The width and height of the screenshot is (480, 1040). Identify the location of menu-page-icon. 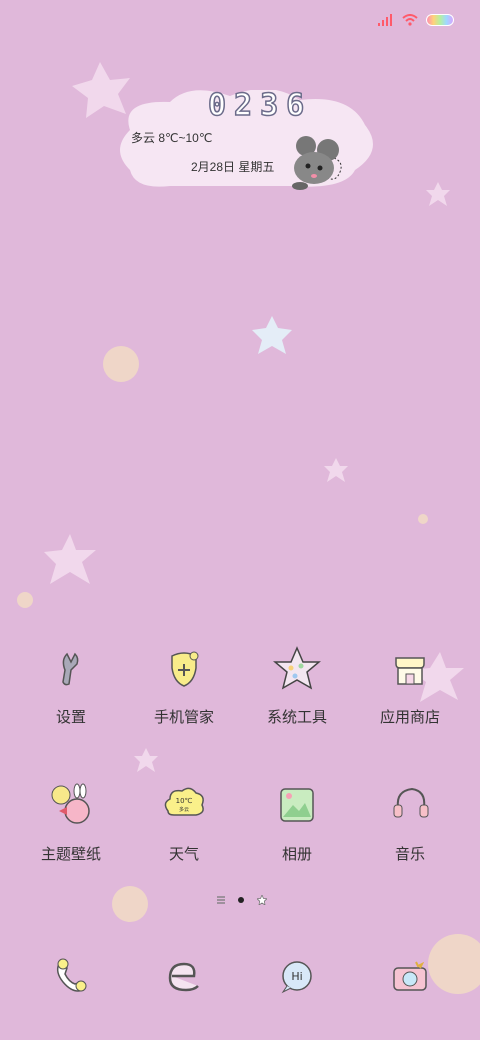
(221, 900).